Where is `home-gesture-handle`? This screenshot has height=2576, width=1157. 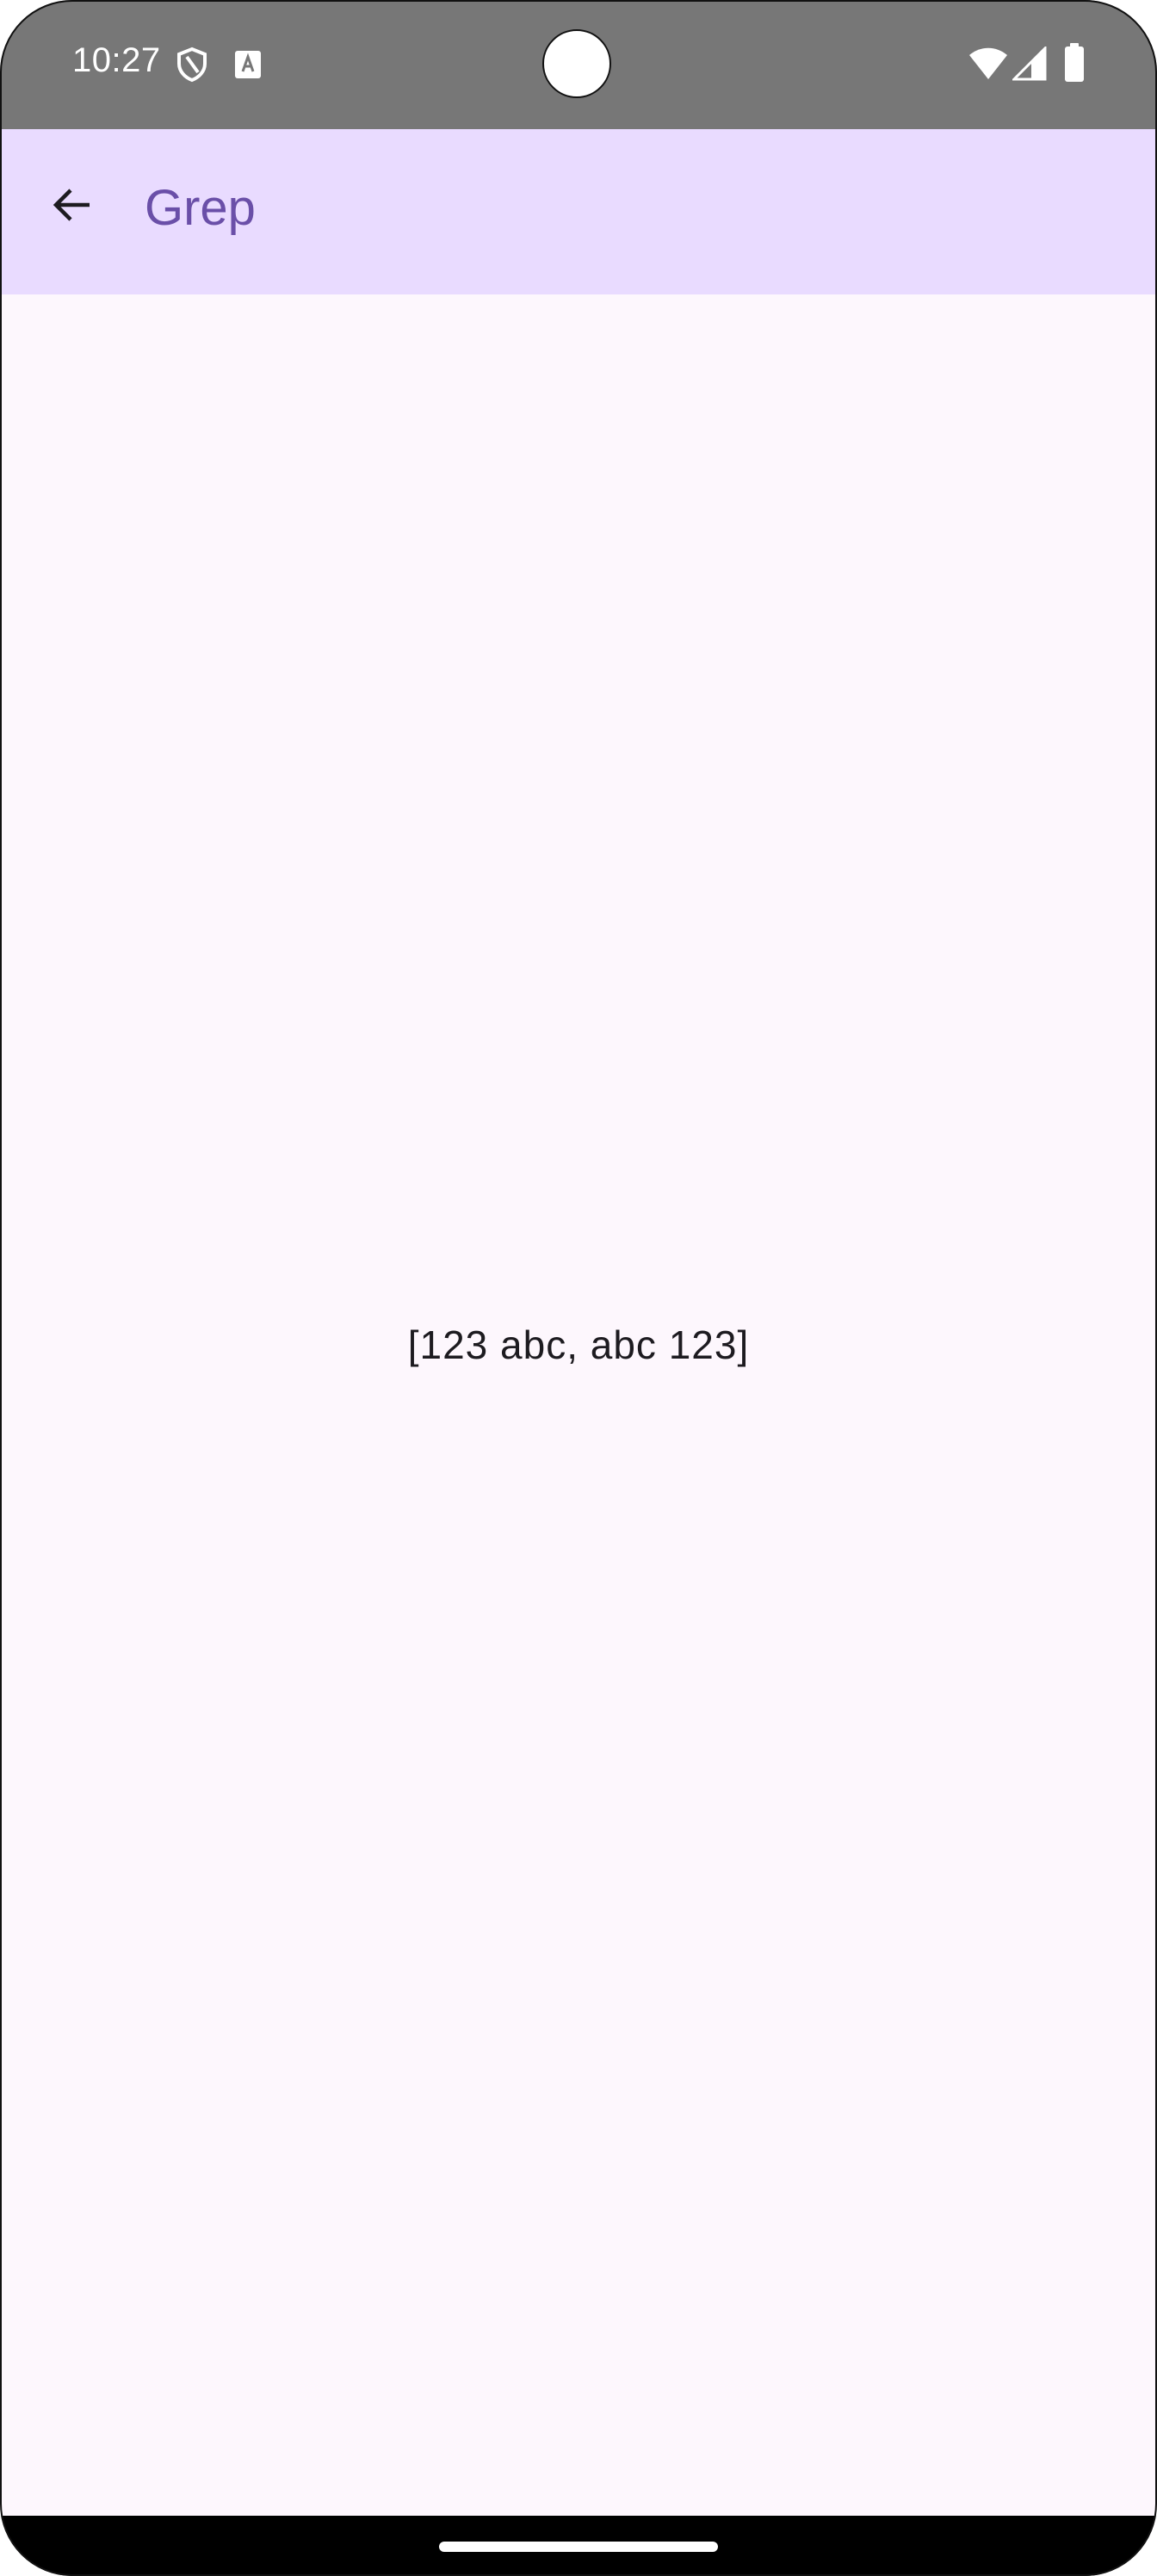 home-gesture-handle is located at coordinates (579, 2547).